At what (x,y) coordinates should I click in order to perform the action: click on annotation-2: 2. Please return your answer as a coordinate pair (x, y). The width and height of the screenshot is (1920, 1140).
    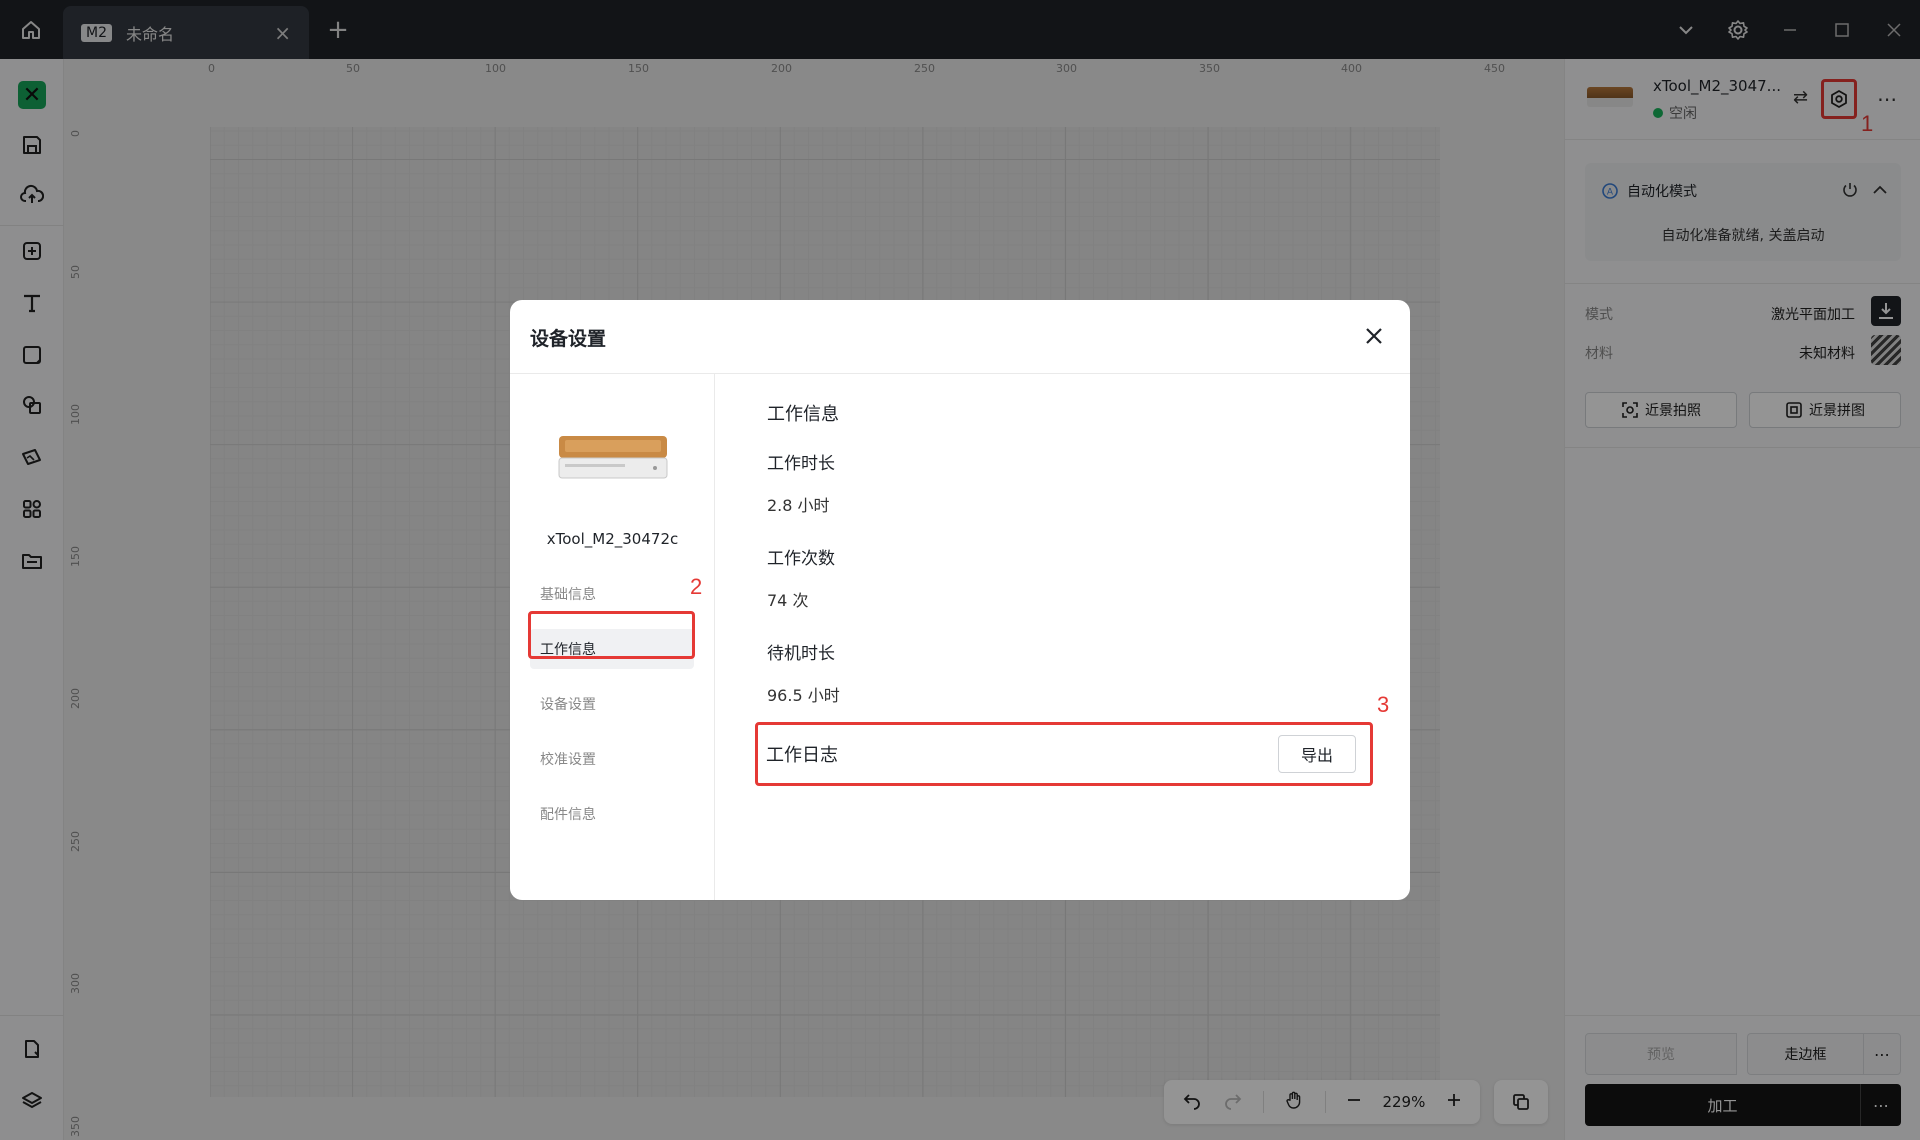
    Looking at the image, I should click on (696, 586).